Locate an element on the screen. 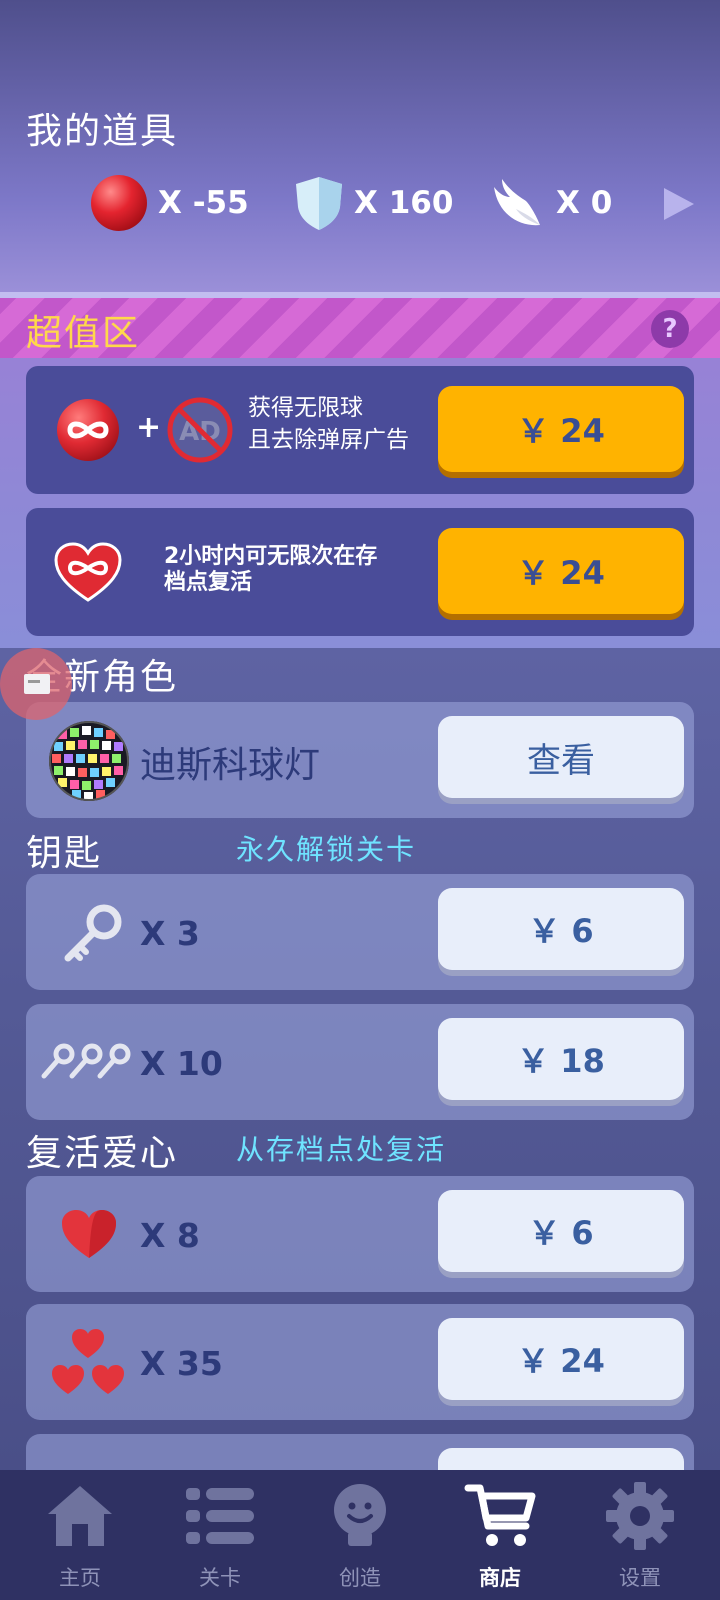 This screenshot has width=720, height=1600. hearts-section-subtitle: 从存档点处复活 is located at coordinates (341, 1149).